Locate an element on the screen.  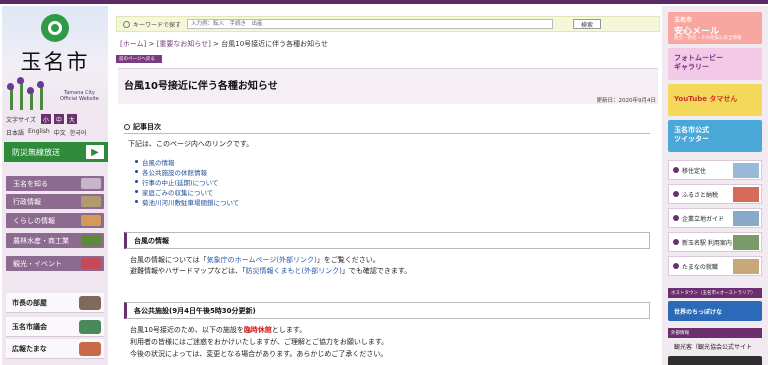
lang-japanese: 日本語 is located at coordinates (15, 132).